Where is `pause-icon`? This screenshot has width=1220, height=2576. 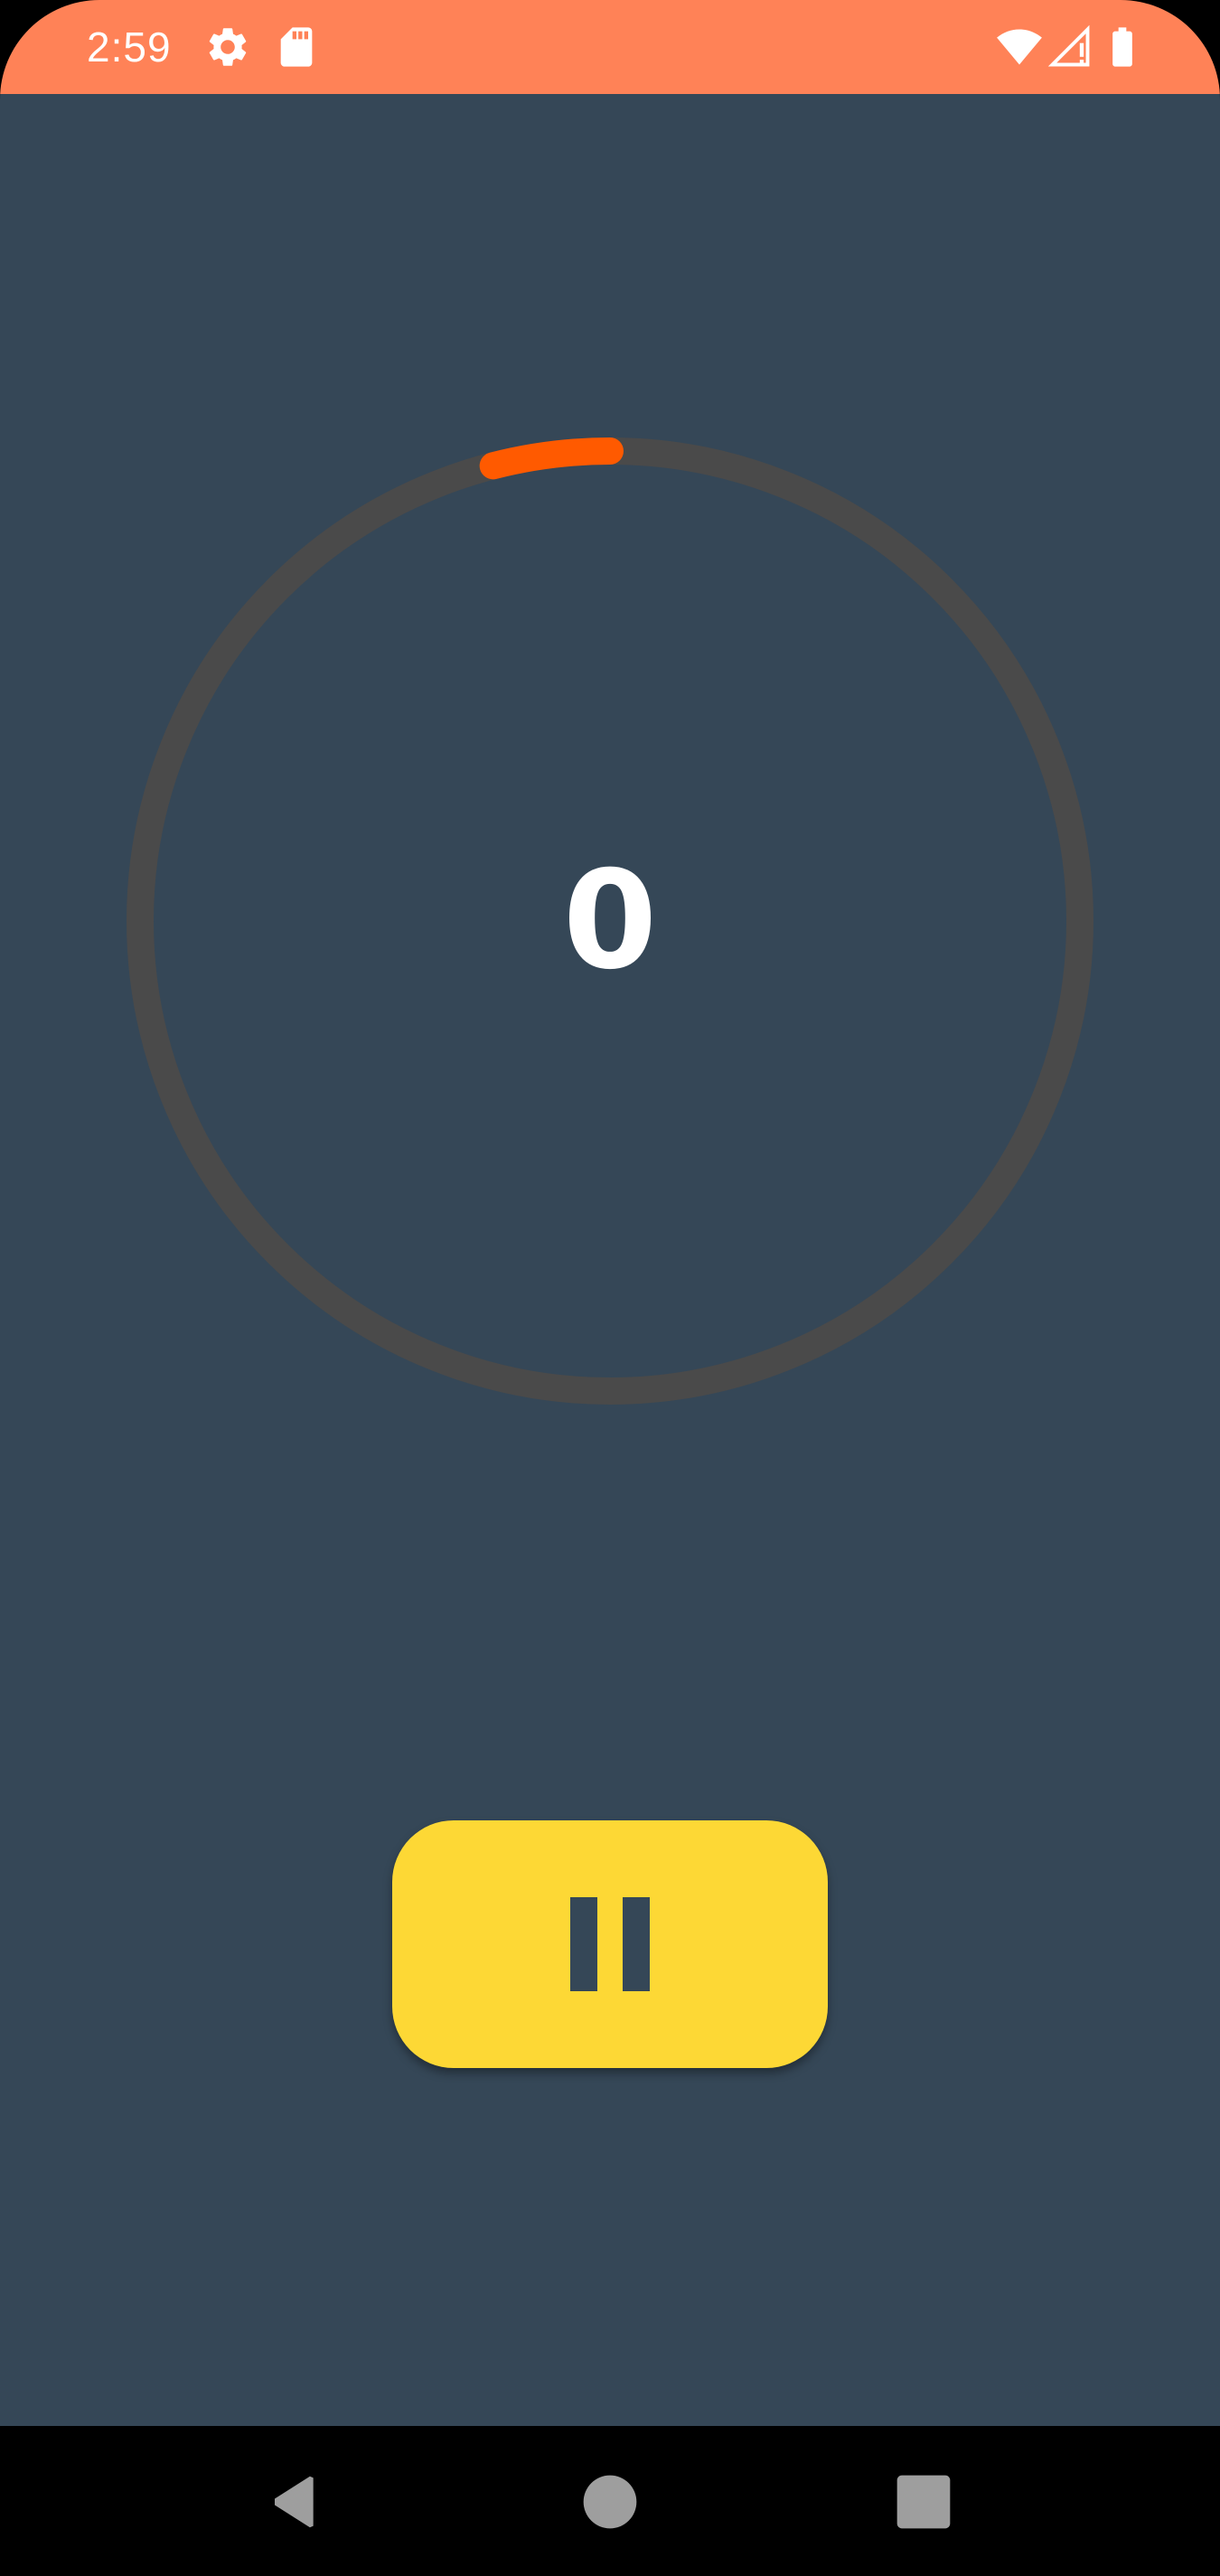 pause-icon is located at coordinates (610, 1944).